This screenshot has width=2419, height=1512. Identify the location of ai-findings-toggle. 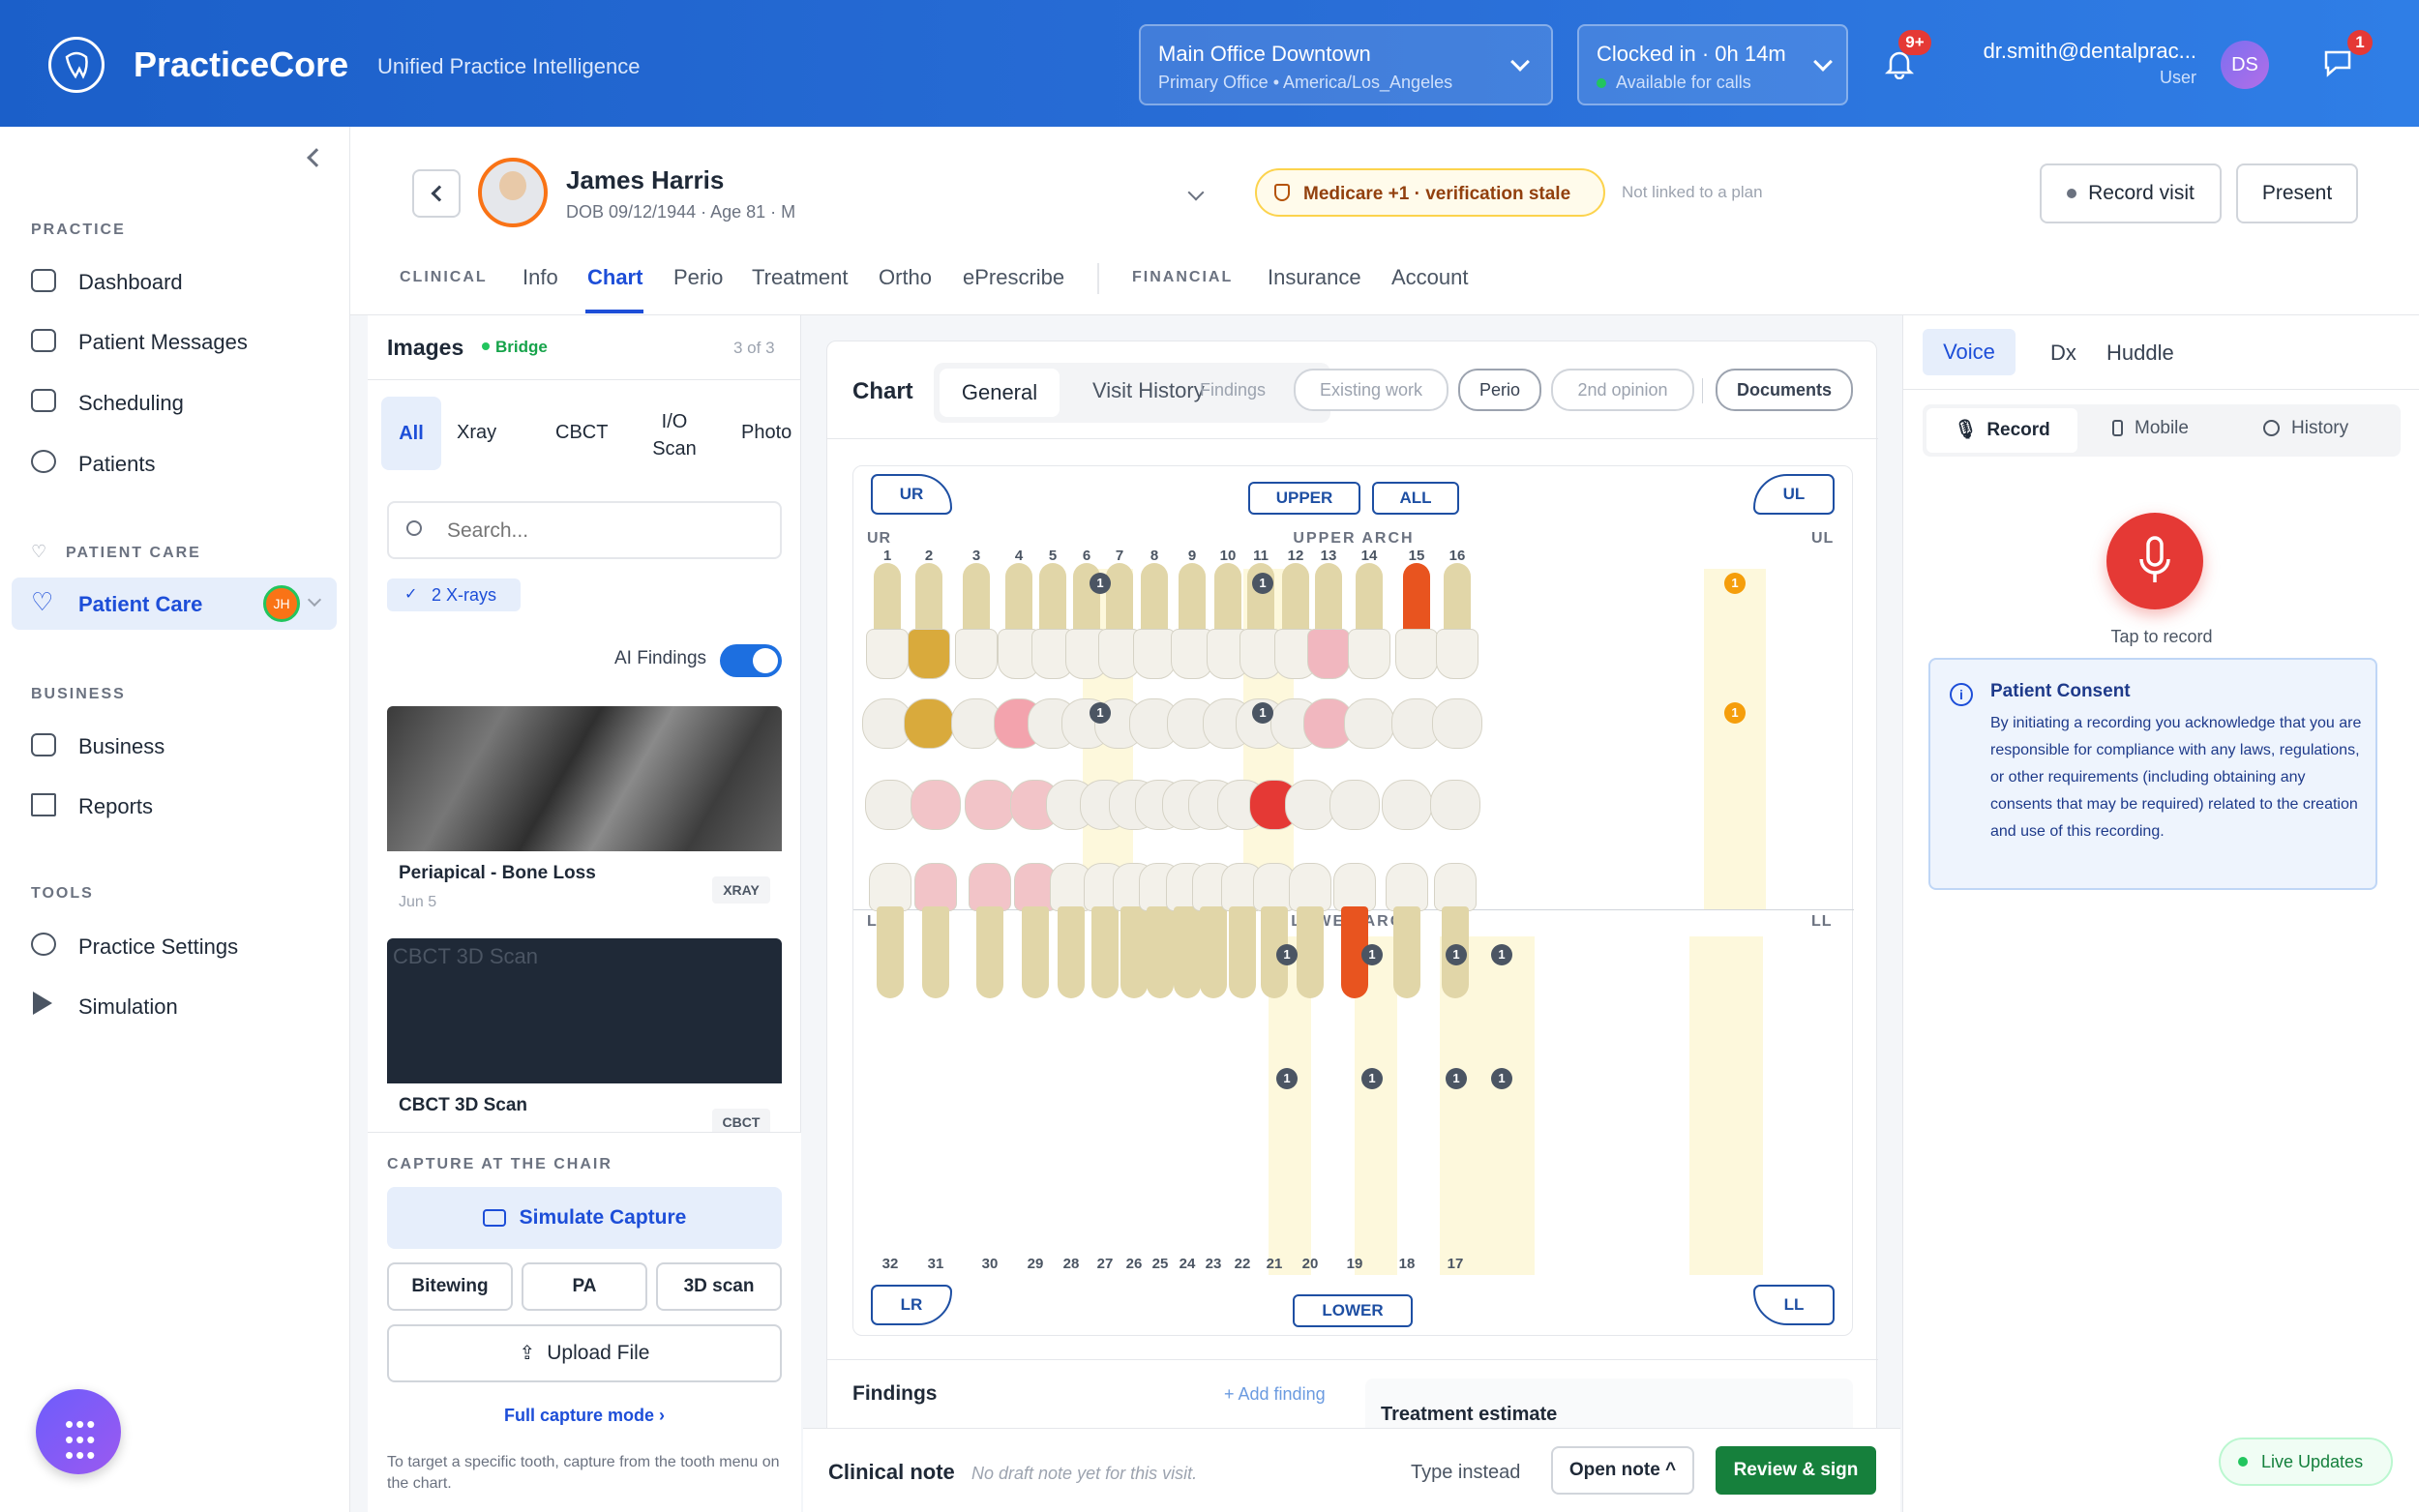
(751, 660).